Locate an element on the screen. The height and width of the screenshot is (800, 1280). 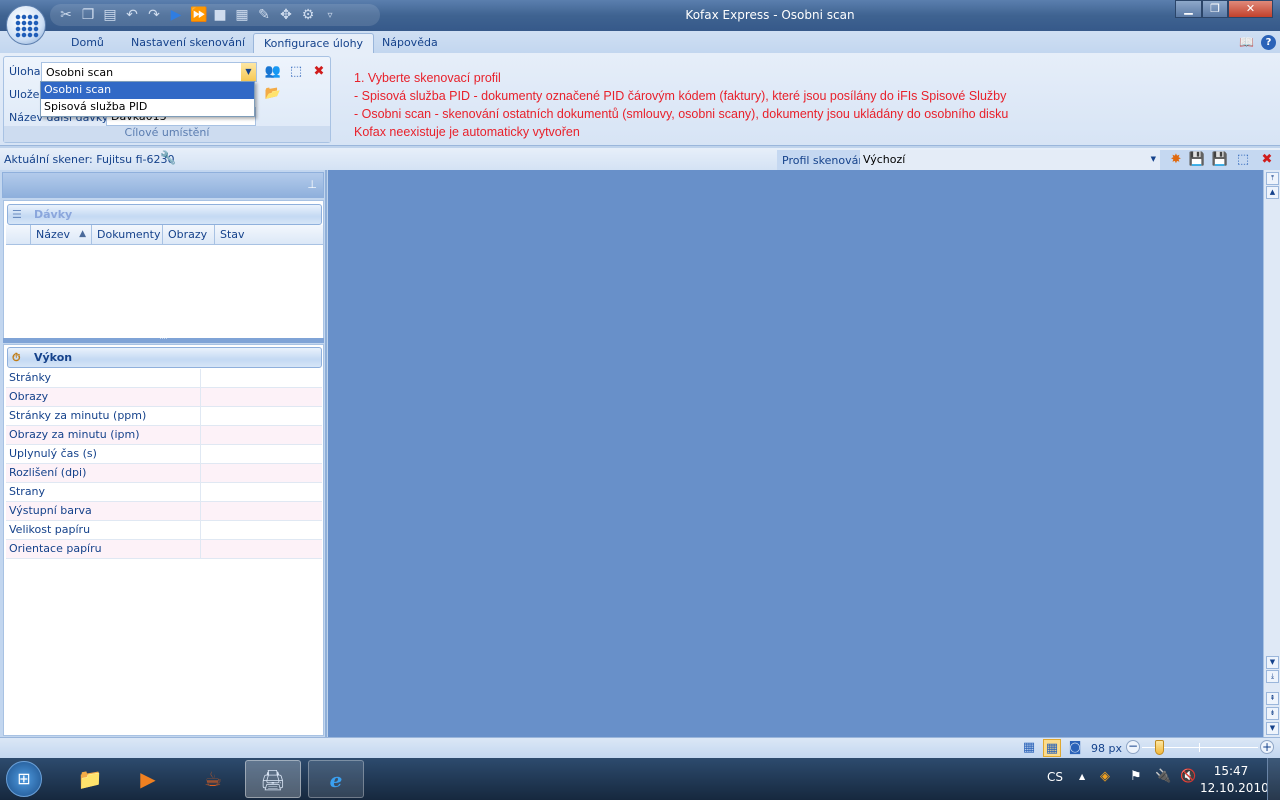
thumbnails-view-icon: ▦ is located at coordinates (1029, 748).